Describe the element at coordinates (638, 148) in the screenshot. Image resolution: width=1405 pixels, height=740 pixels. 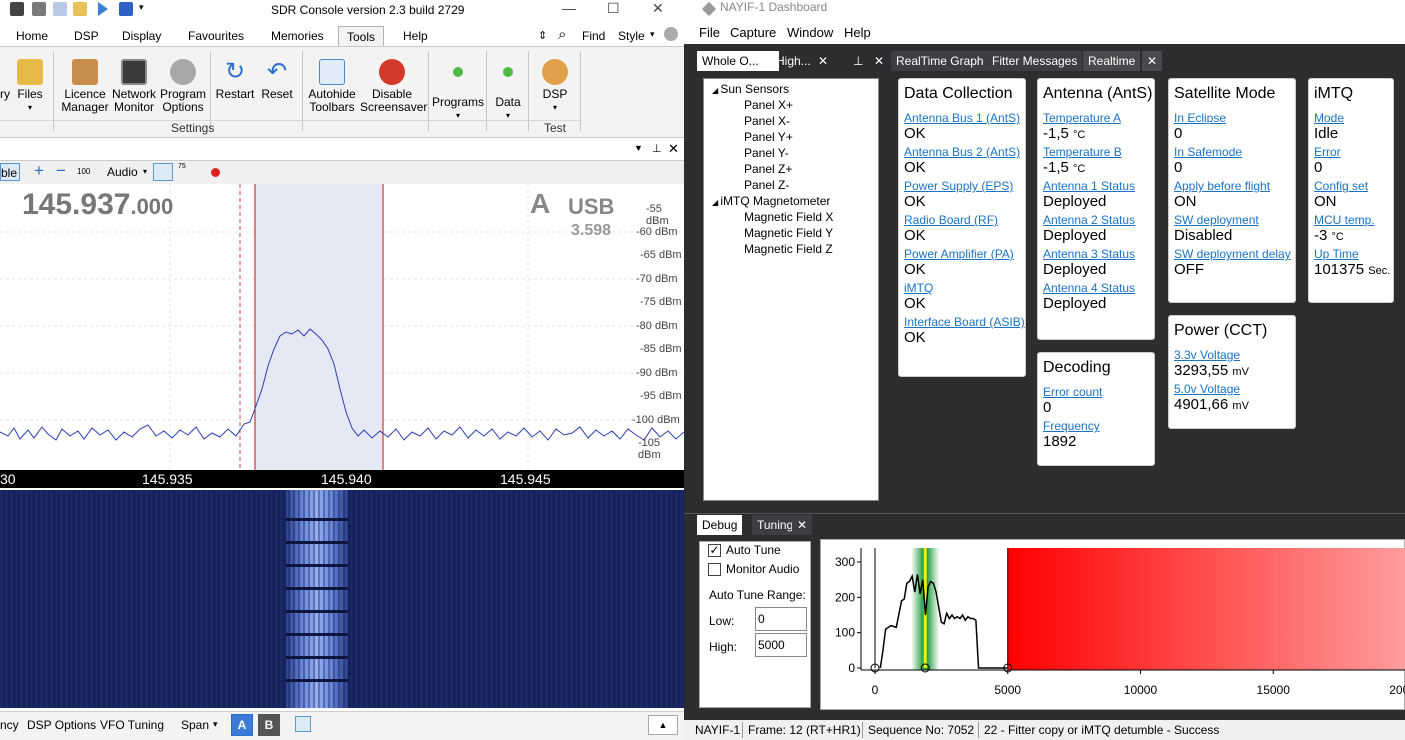
I see `panel-dropdown-icon: ▼` at that location.